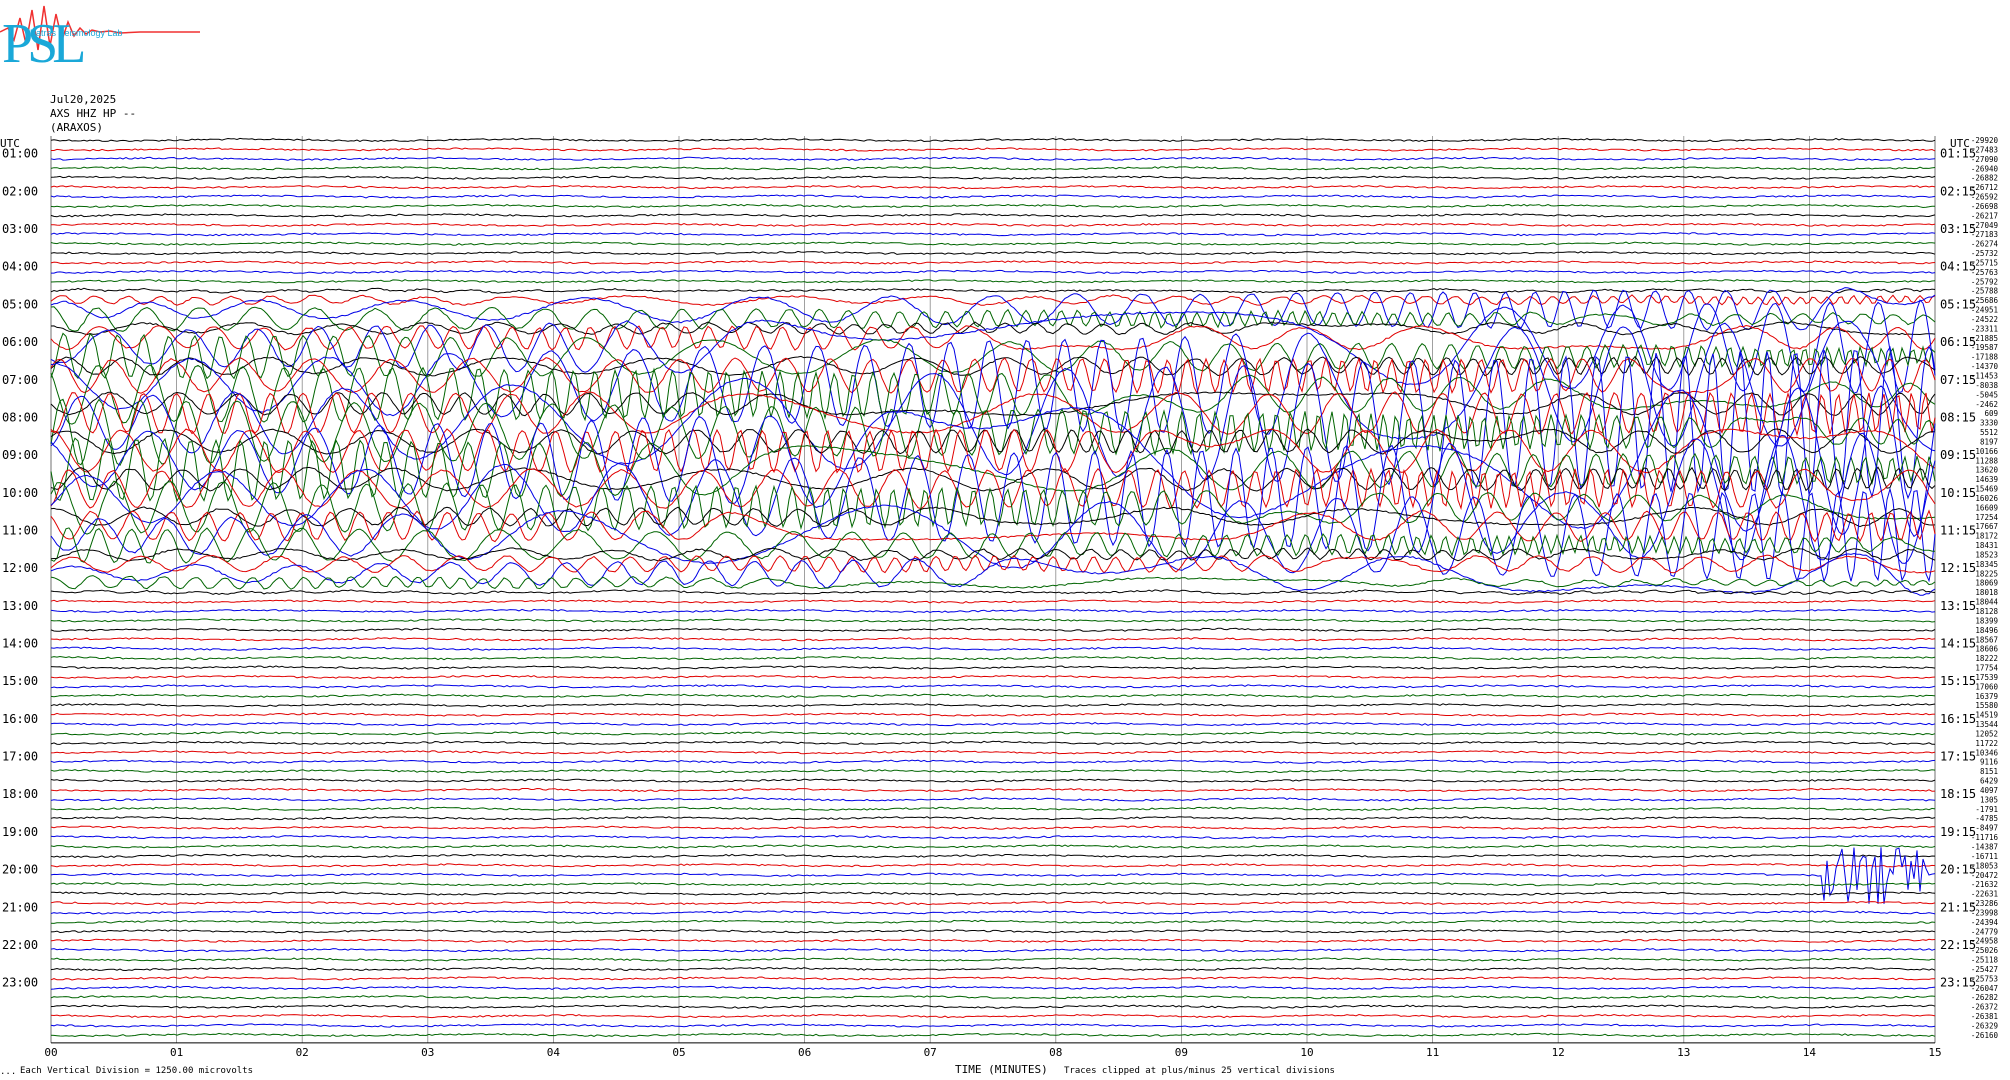  Describe the element at coordinates (1986, 668) in the screenshot. I see `trace-offset-label: 17754` at that location.